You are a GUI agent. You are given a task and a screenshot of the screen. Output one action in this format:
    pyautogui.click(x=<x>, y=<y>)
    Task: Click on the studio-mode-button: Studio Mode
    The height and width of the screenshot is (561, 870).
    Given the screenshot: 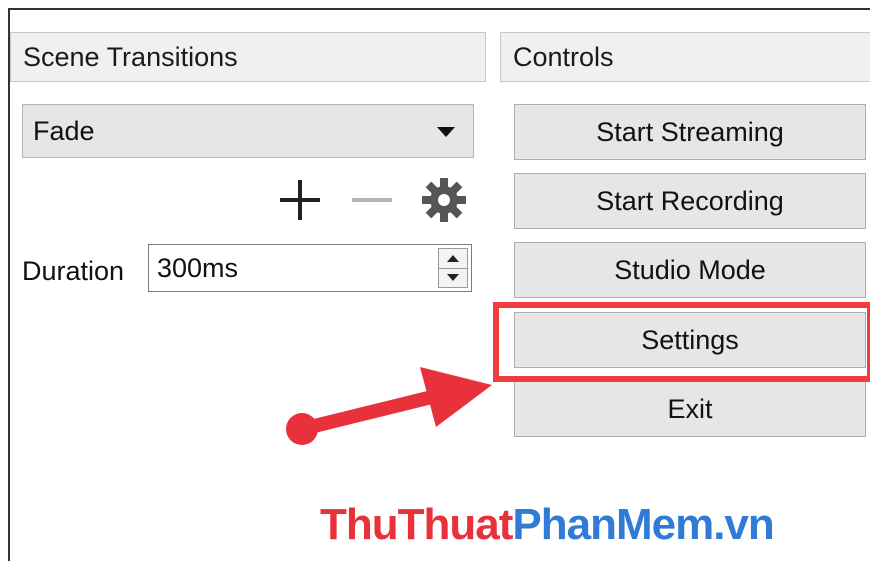 What is the action you would take?
    pyautogui.click(x=690, y=270)
    